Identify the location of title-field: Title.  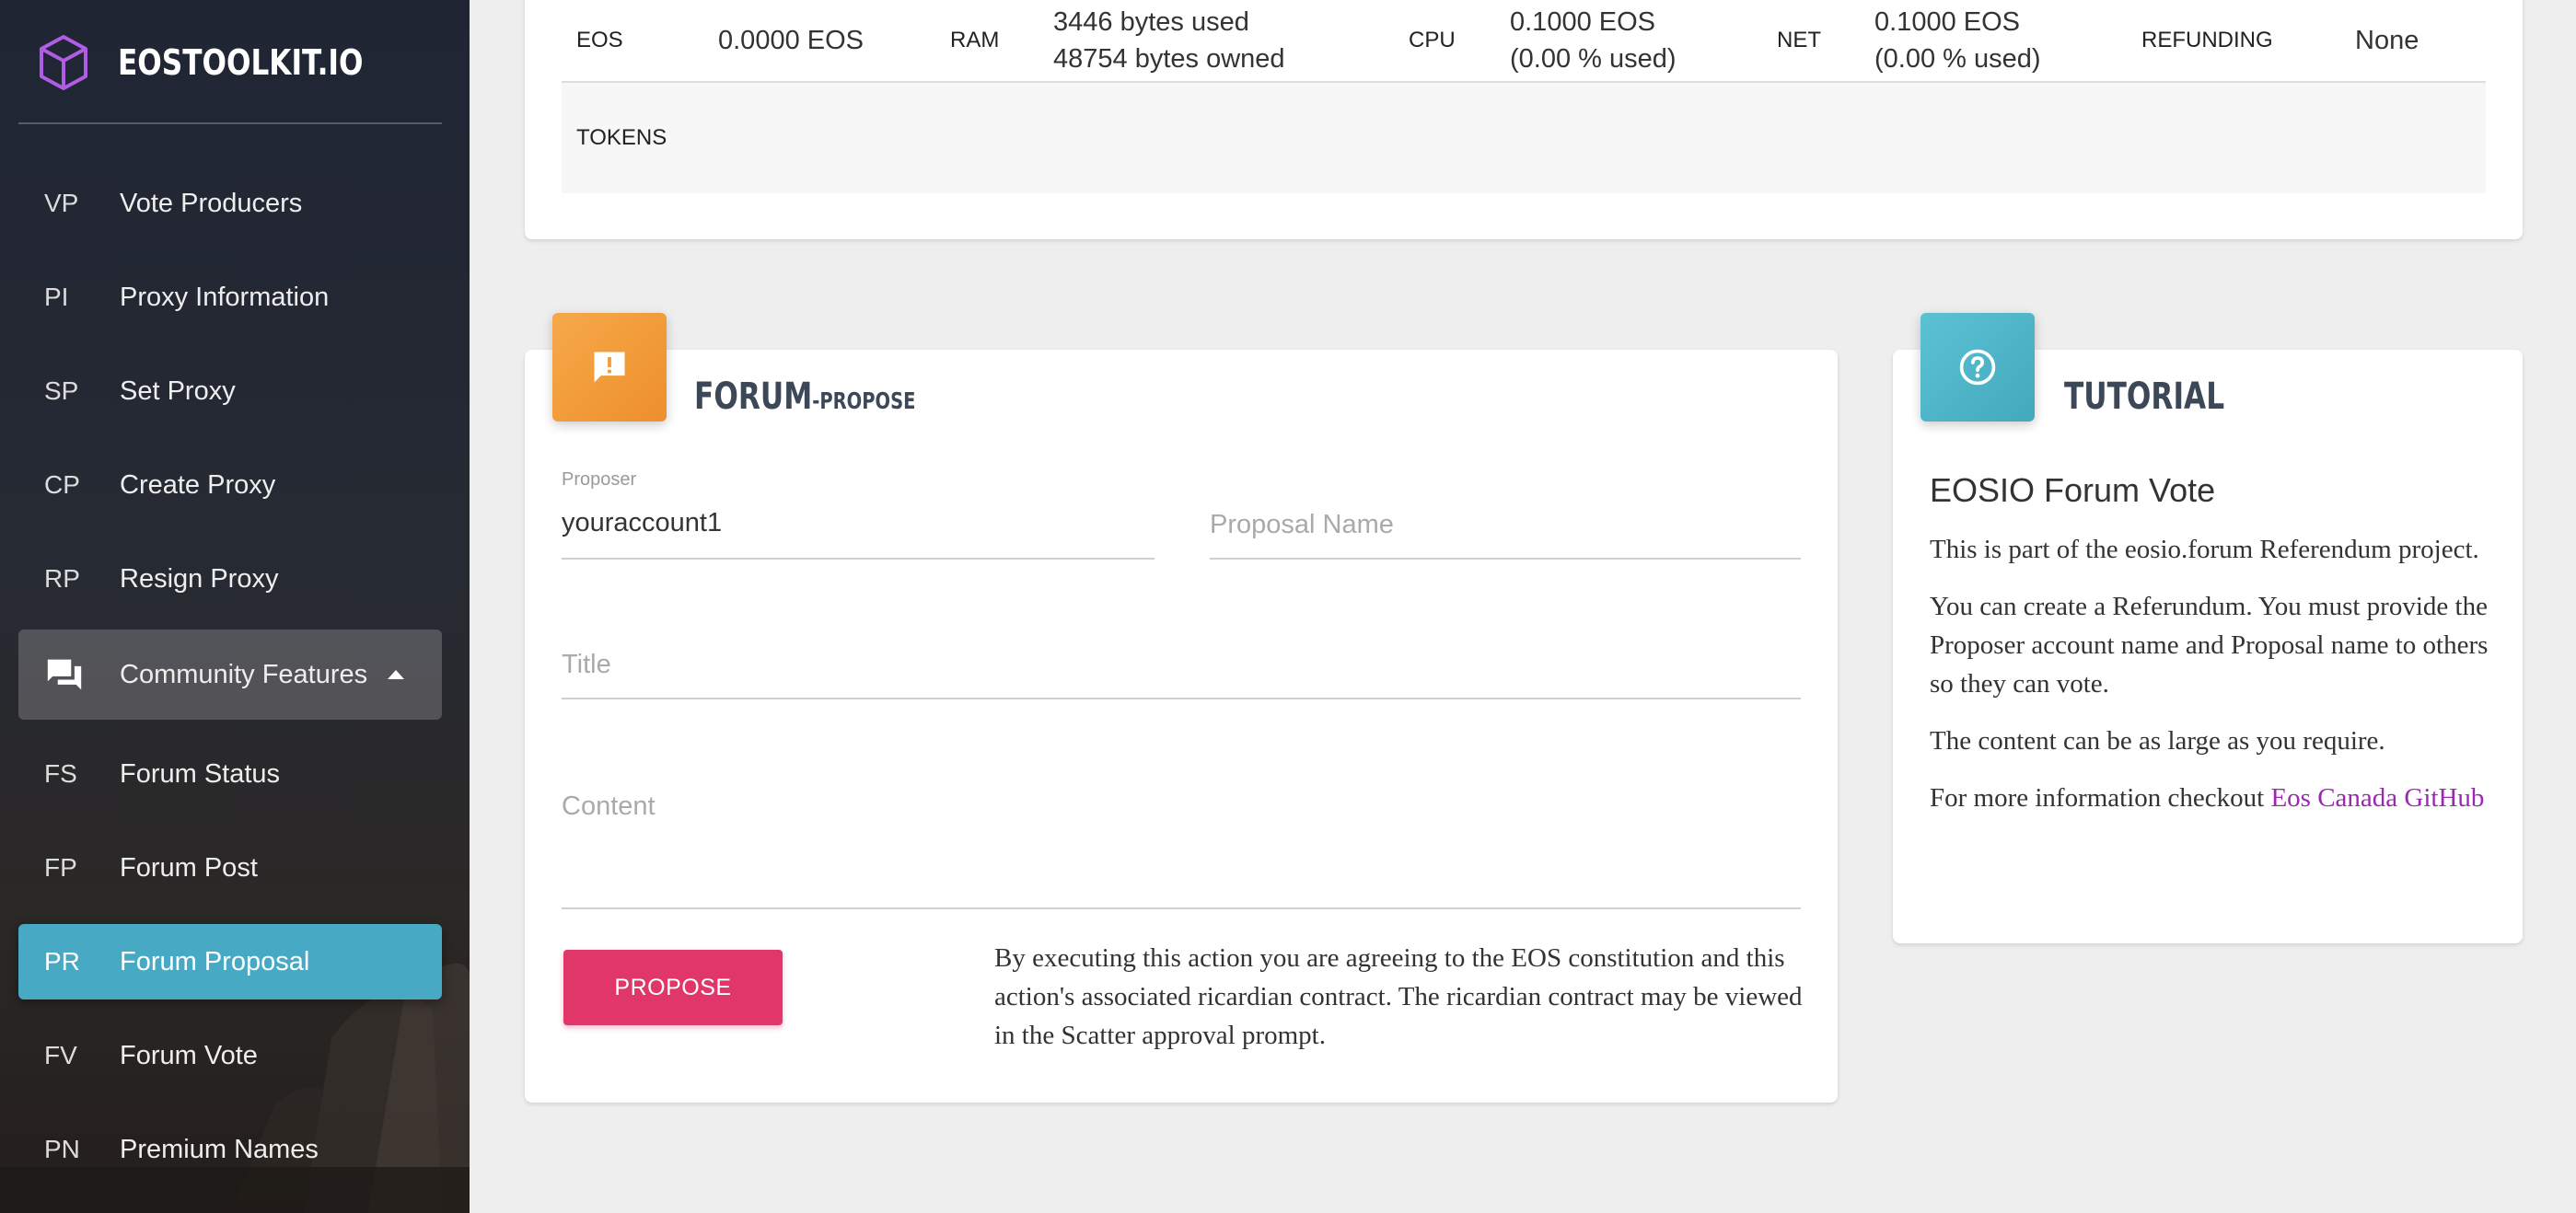
(1181, 658).